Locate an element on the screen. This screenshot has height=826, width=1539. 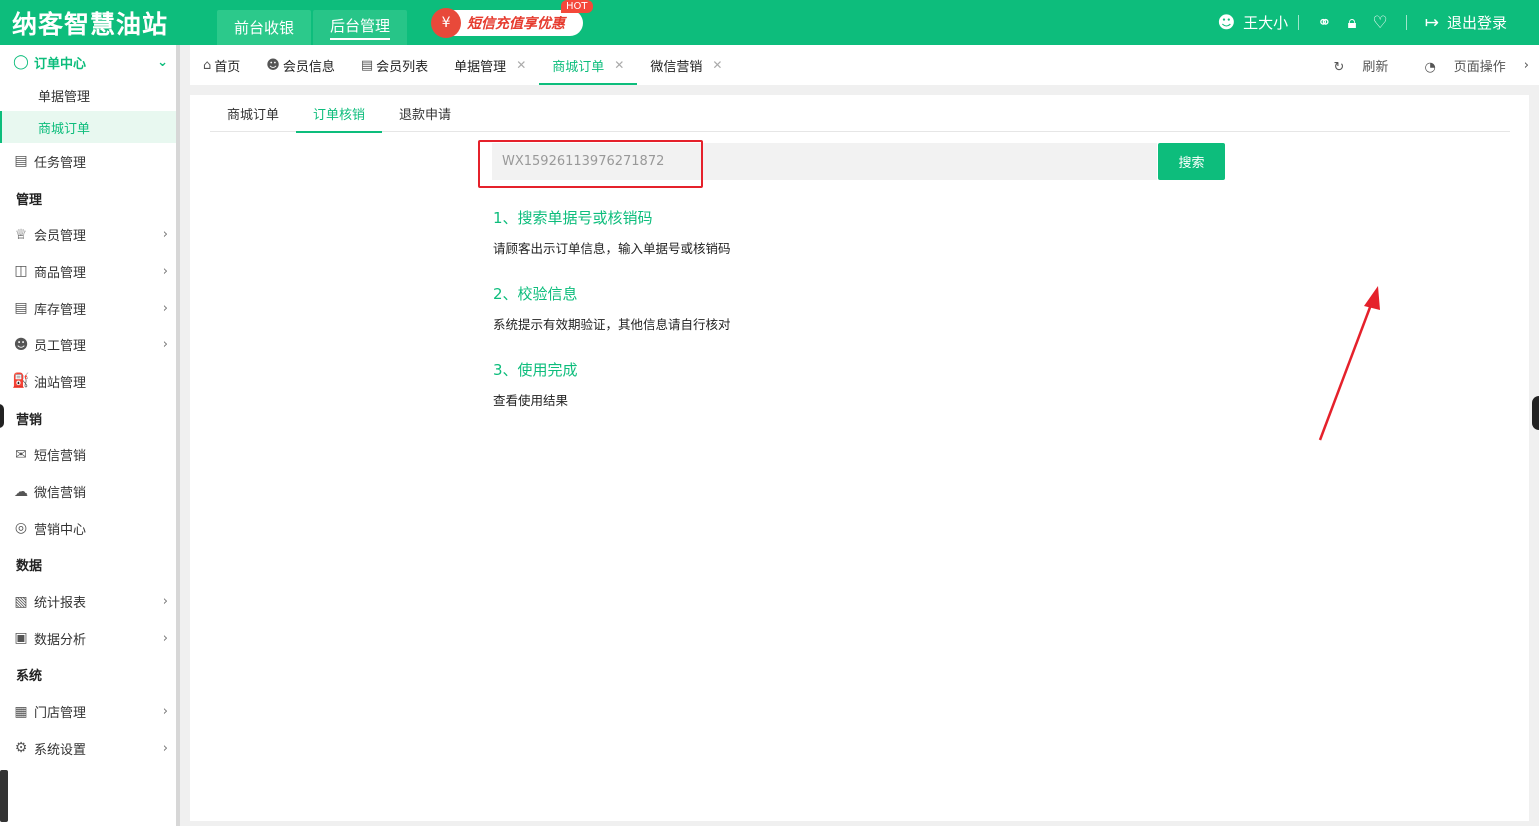
section-data: 数据 is located at coordinates (29, 567).